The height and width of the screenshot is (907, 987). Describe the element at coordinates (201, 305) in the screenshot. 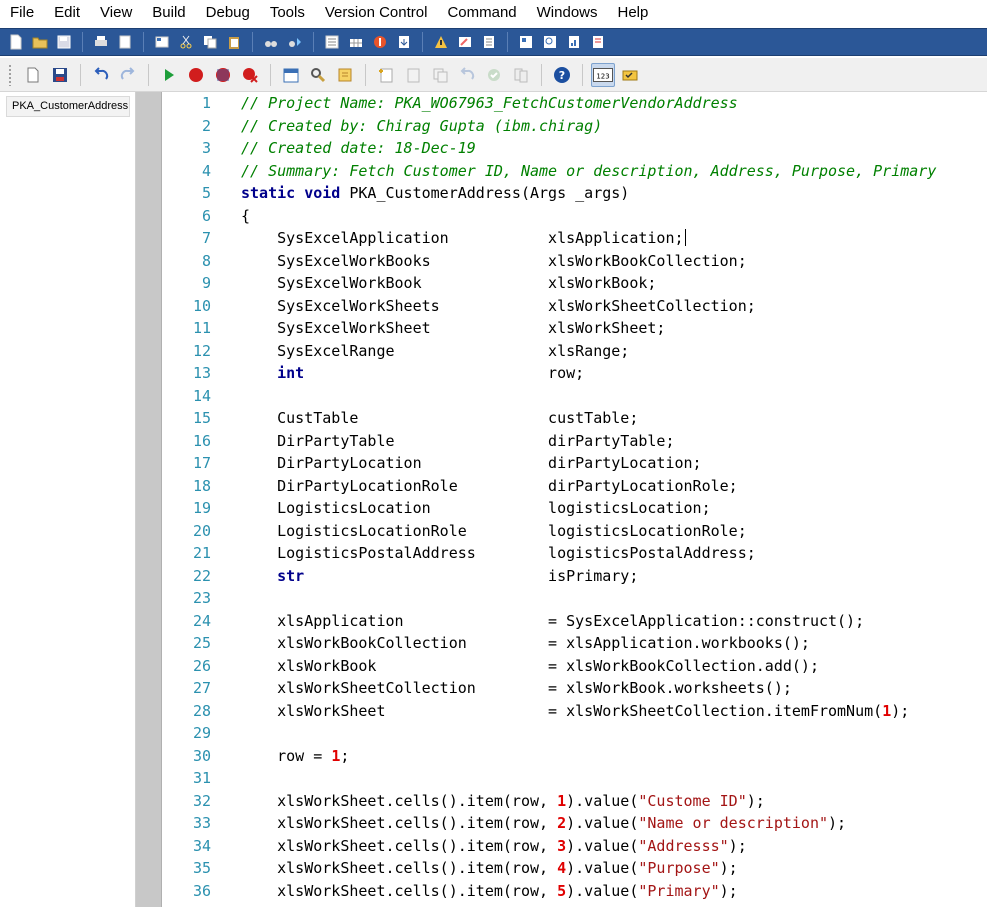

I see `line-number: 10` at that location.